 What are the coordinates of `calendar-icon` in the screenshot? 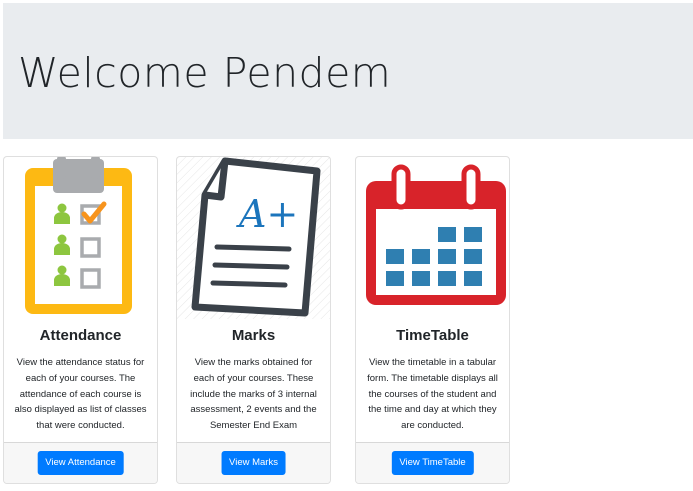 It's located at (436, 234).